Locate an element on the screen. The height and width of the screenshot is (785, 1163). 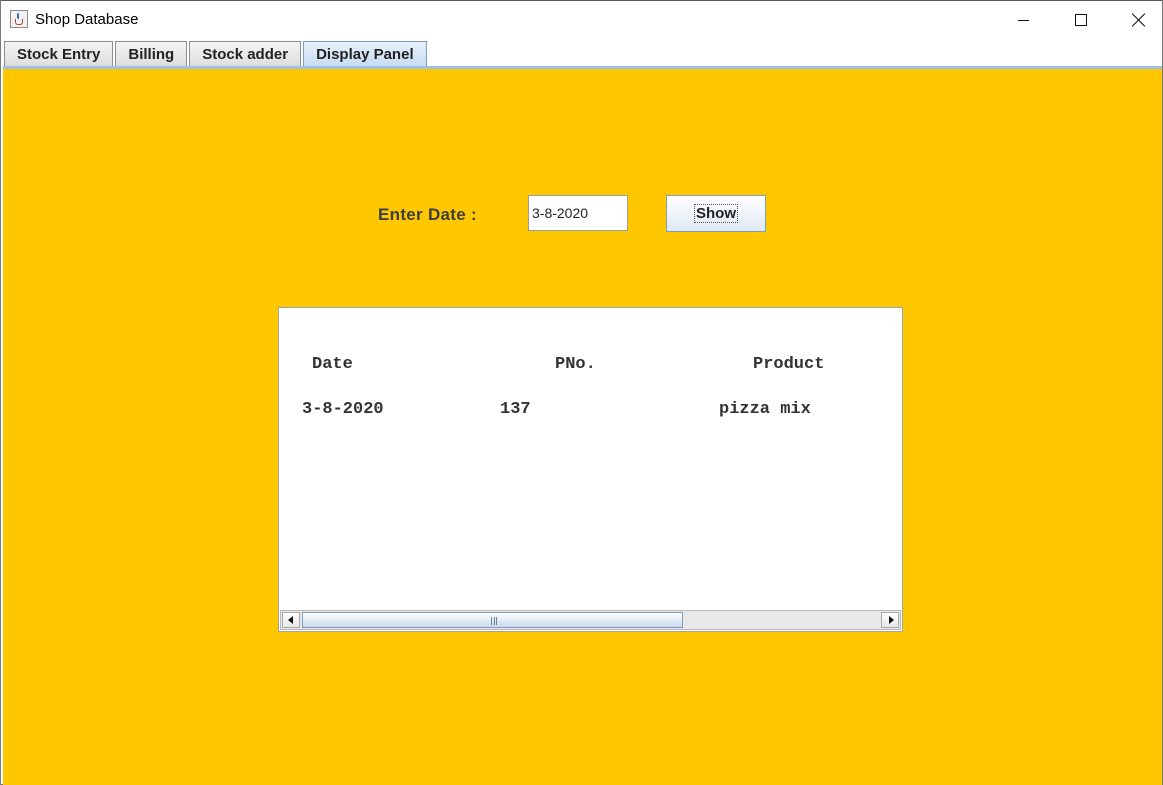
scrollbar-thumb is located at coordinates (492, 620).